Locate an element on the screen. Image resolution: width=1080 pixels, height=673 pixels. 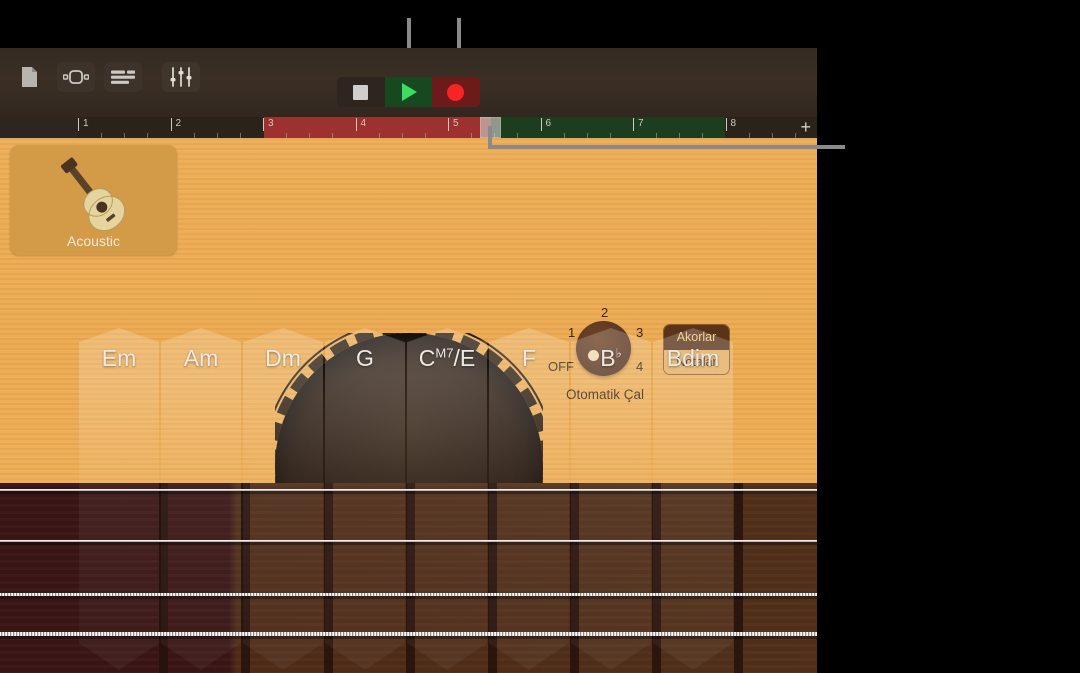
toolbar-left-group is located at coordinates (105, 77).